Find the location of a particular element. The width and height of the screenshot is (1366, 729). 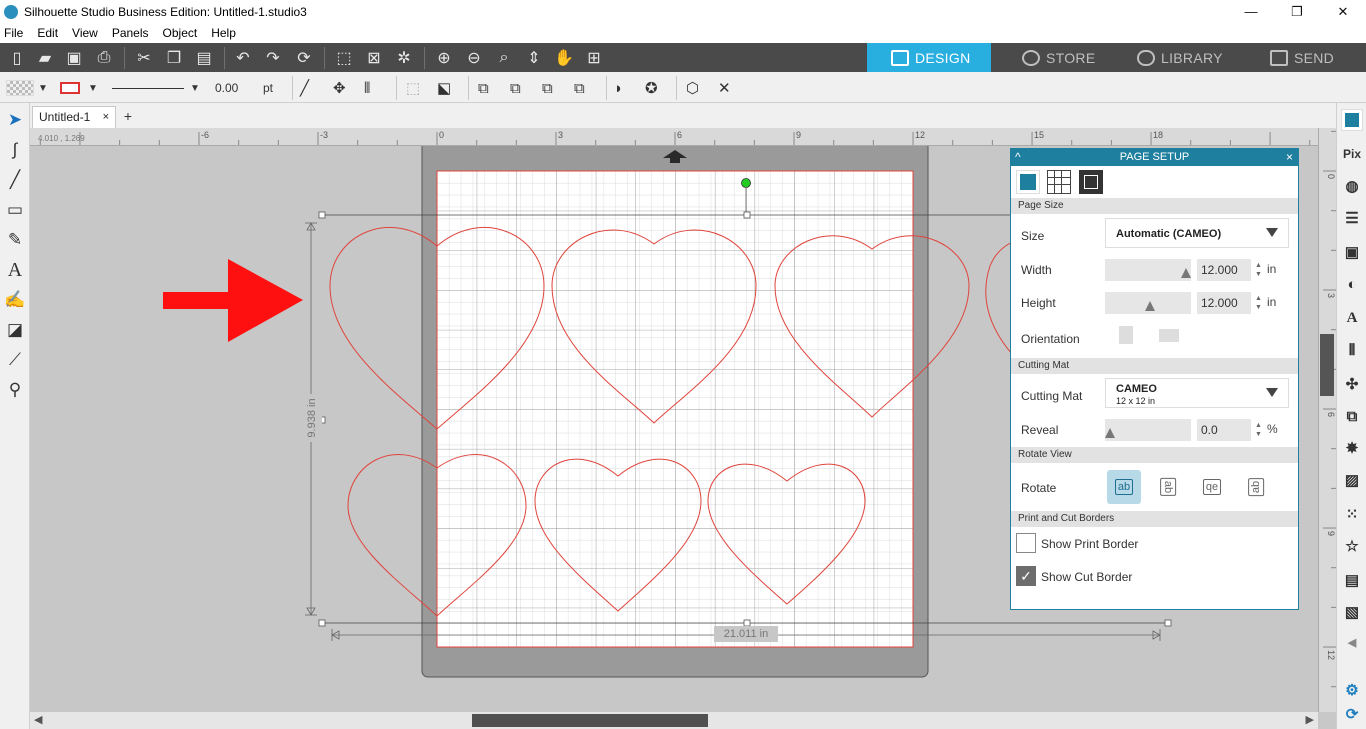

bring-front-icon: ⧉ is located at coordinates (483, 88).